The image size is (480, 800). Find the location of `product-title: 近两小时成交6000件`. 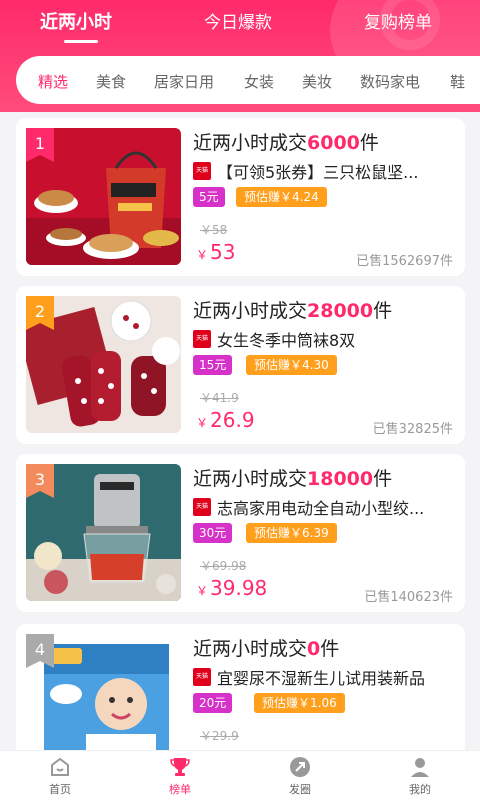

product-title: 近两小时成交6000件 is located at coordinates (286, 143).